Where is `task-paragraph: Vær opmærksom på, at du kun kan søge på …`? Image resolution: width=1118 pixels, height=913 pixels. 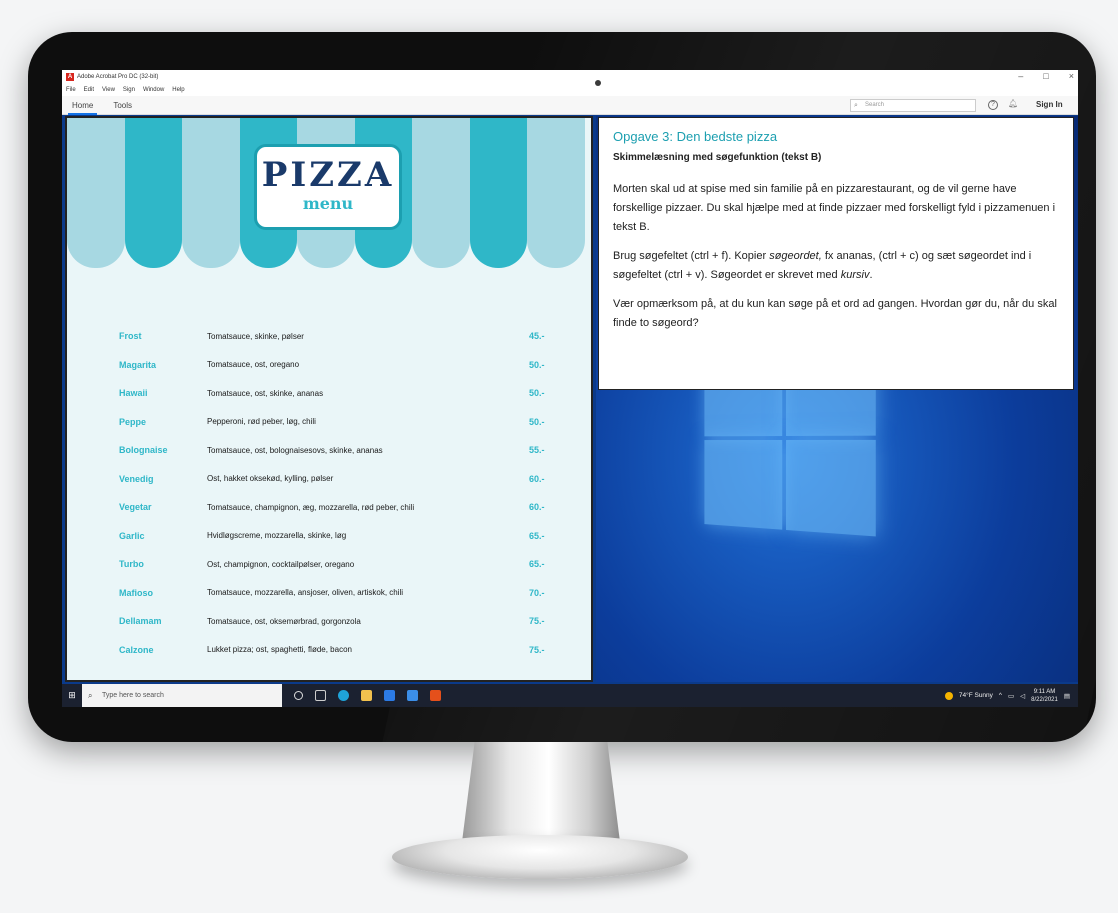
task-paragraph: Vær opmærksom på, at du kun kan søge på … is located at coordinates (835, 313).